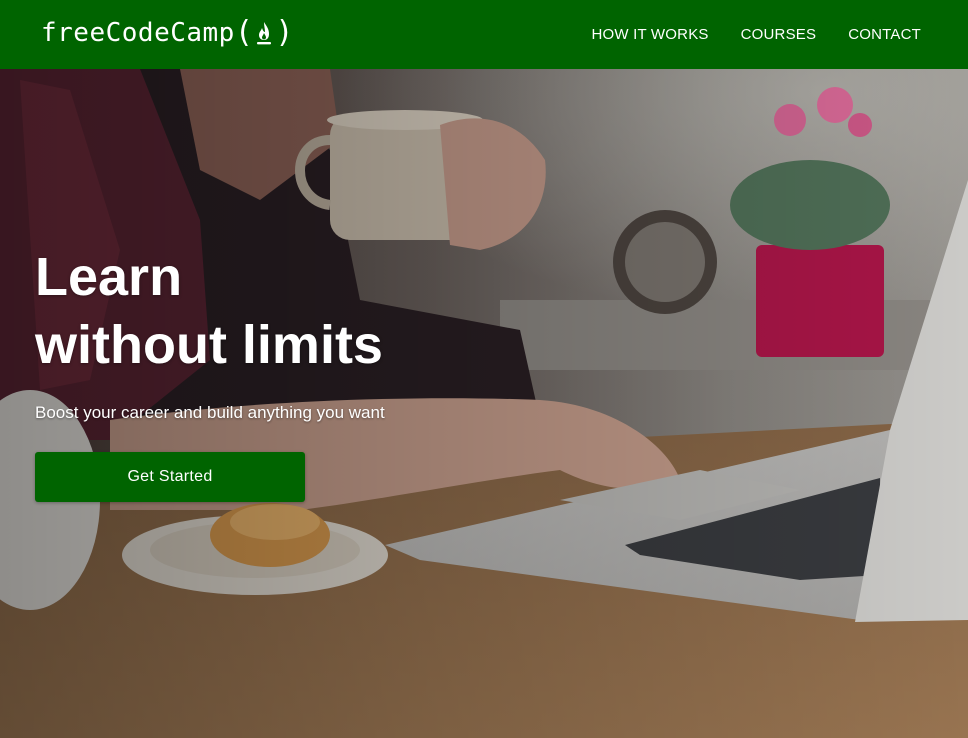 This screenshot has width=968, height=738. I want to click on freecodecamp-logo: freeCodeCamp ( ), so click(167, 33).